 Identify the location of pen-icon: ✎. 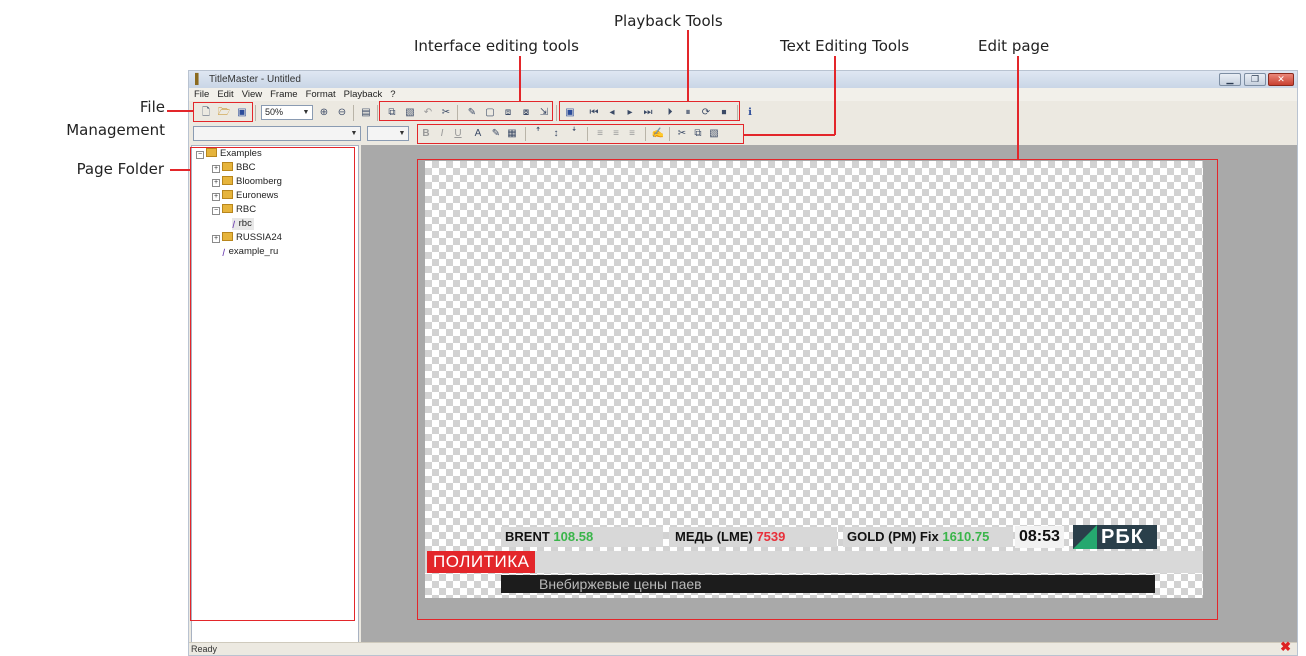
(472, 113).